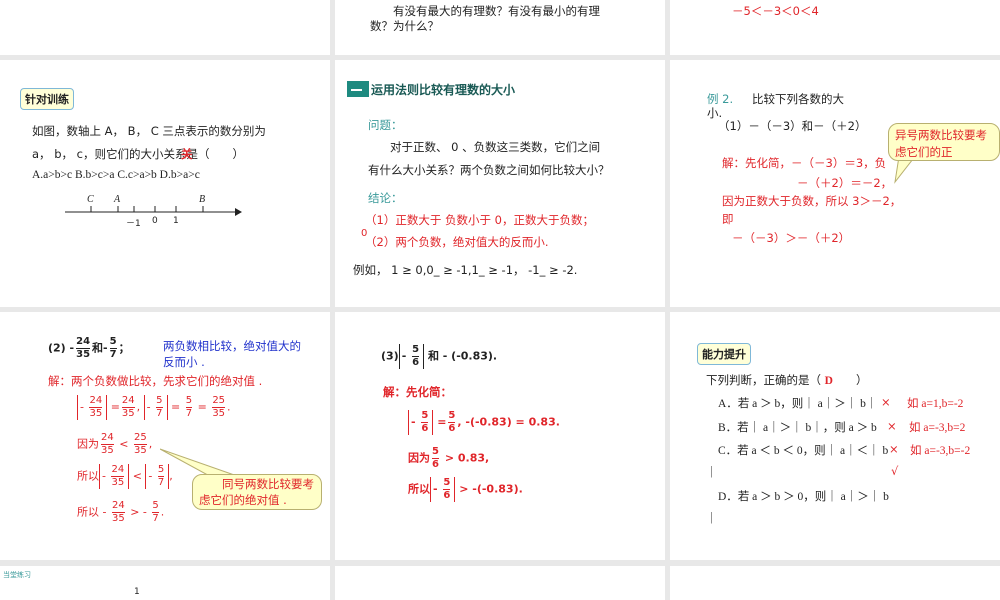  Describe the element at coordinates (100, 348) in the screenshot. I see `q-and: 和-` at that location.